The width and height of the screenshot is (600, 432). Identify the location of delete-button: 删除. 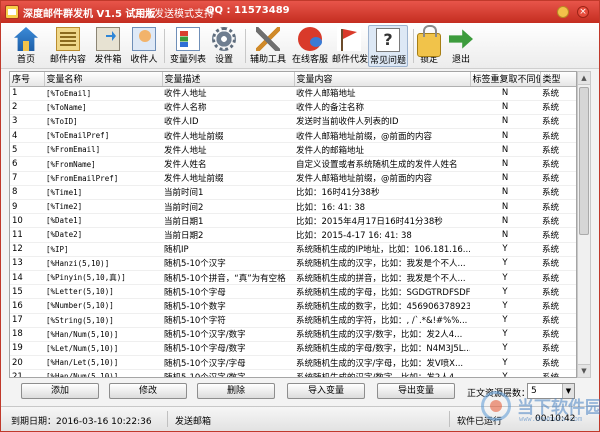
(236, 391).